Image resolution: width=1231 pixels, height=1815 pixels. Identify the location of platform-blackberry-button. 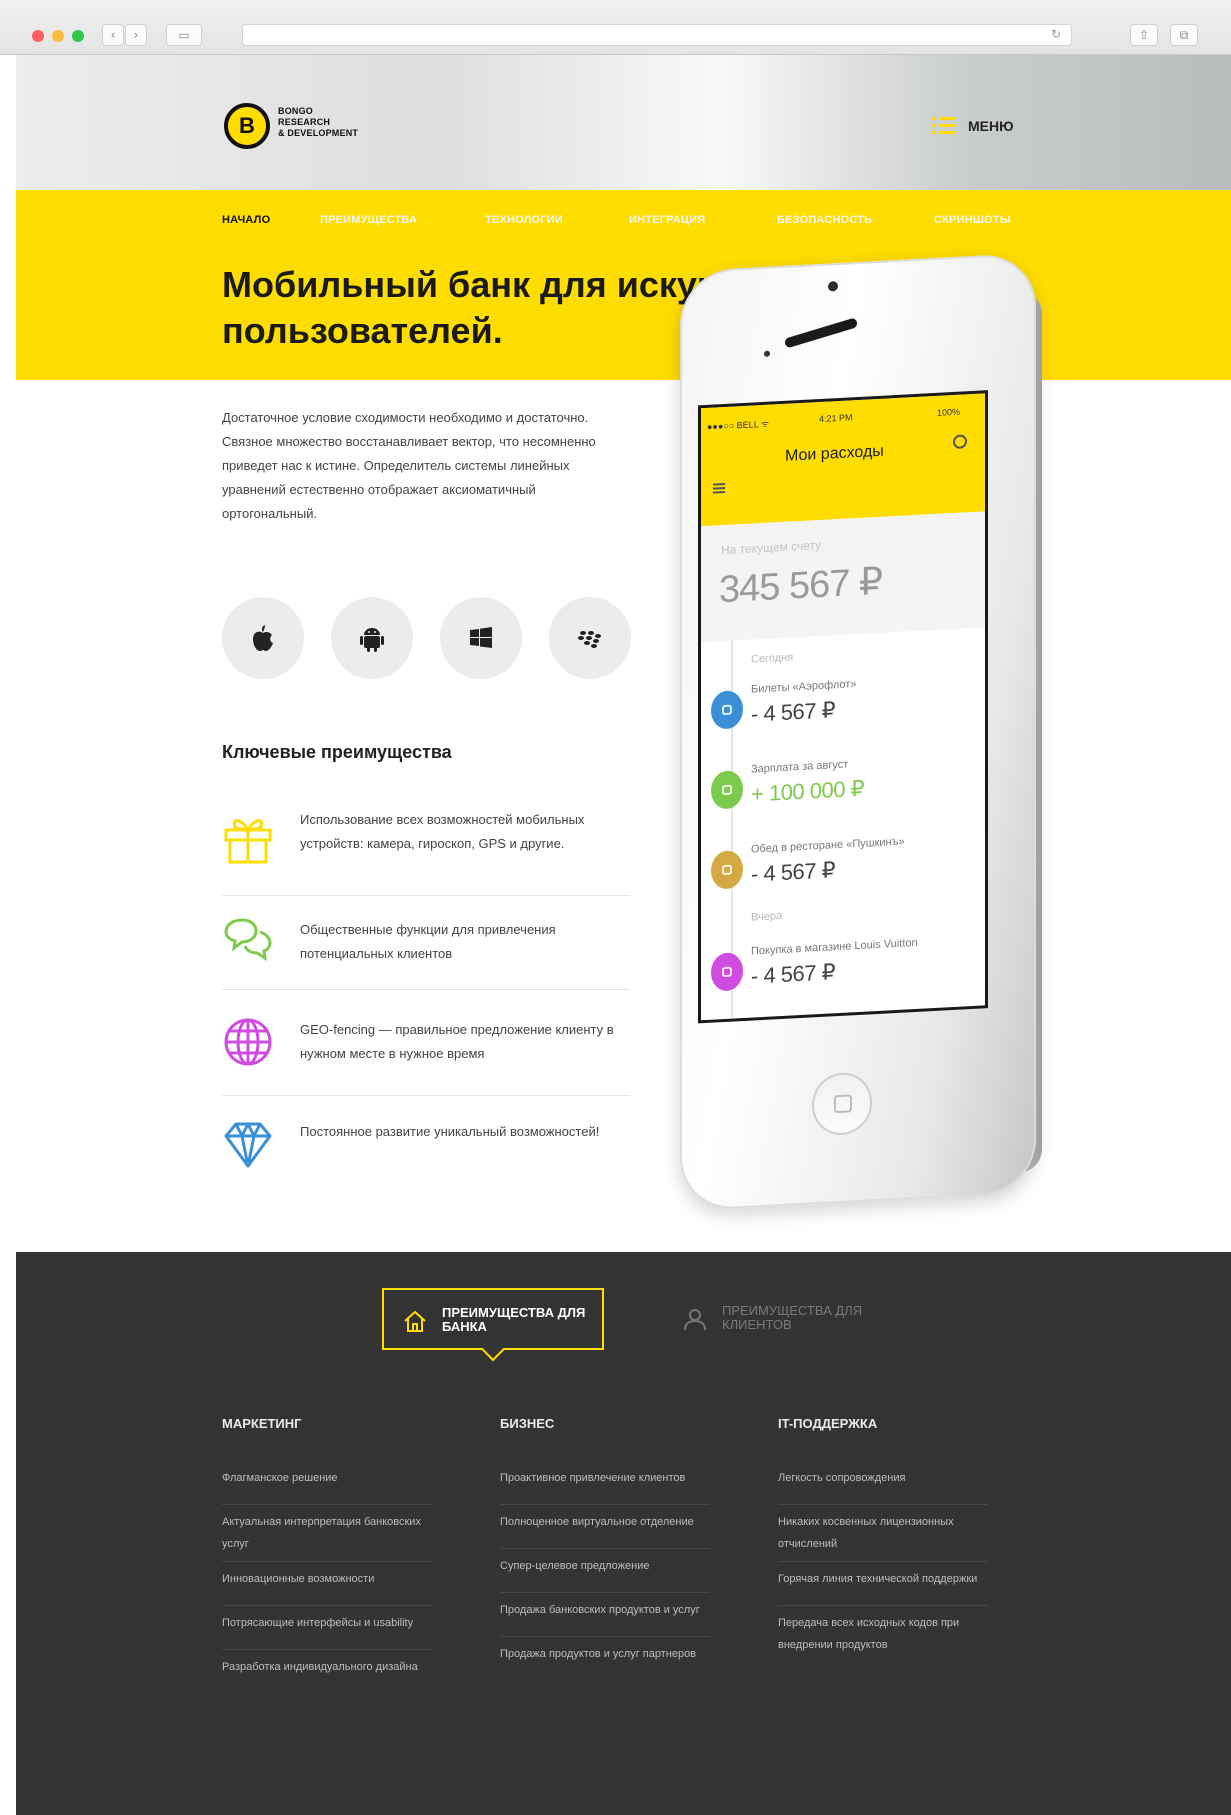
(590, 638).